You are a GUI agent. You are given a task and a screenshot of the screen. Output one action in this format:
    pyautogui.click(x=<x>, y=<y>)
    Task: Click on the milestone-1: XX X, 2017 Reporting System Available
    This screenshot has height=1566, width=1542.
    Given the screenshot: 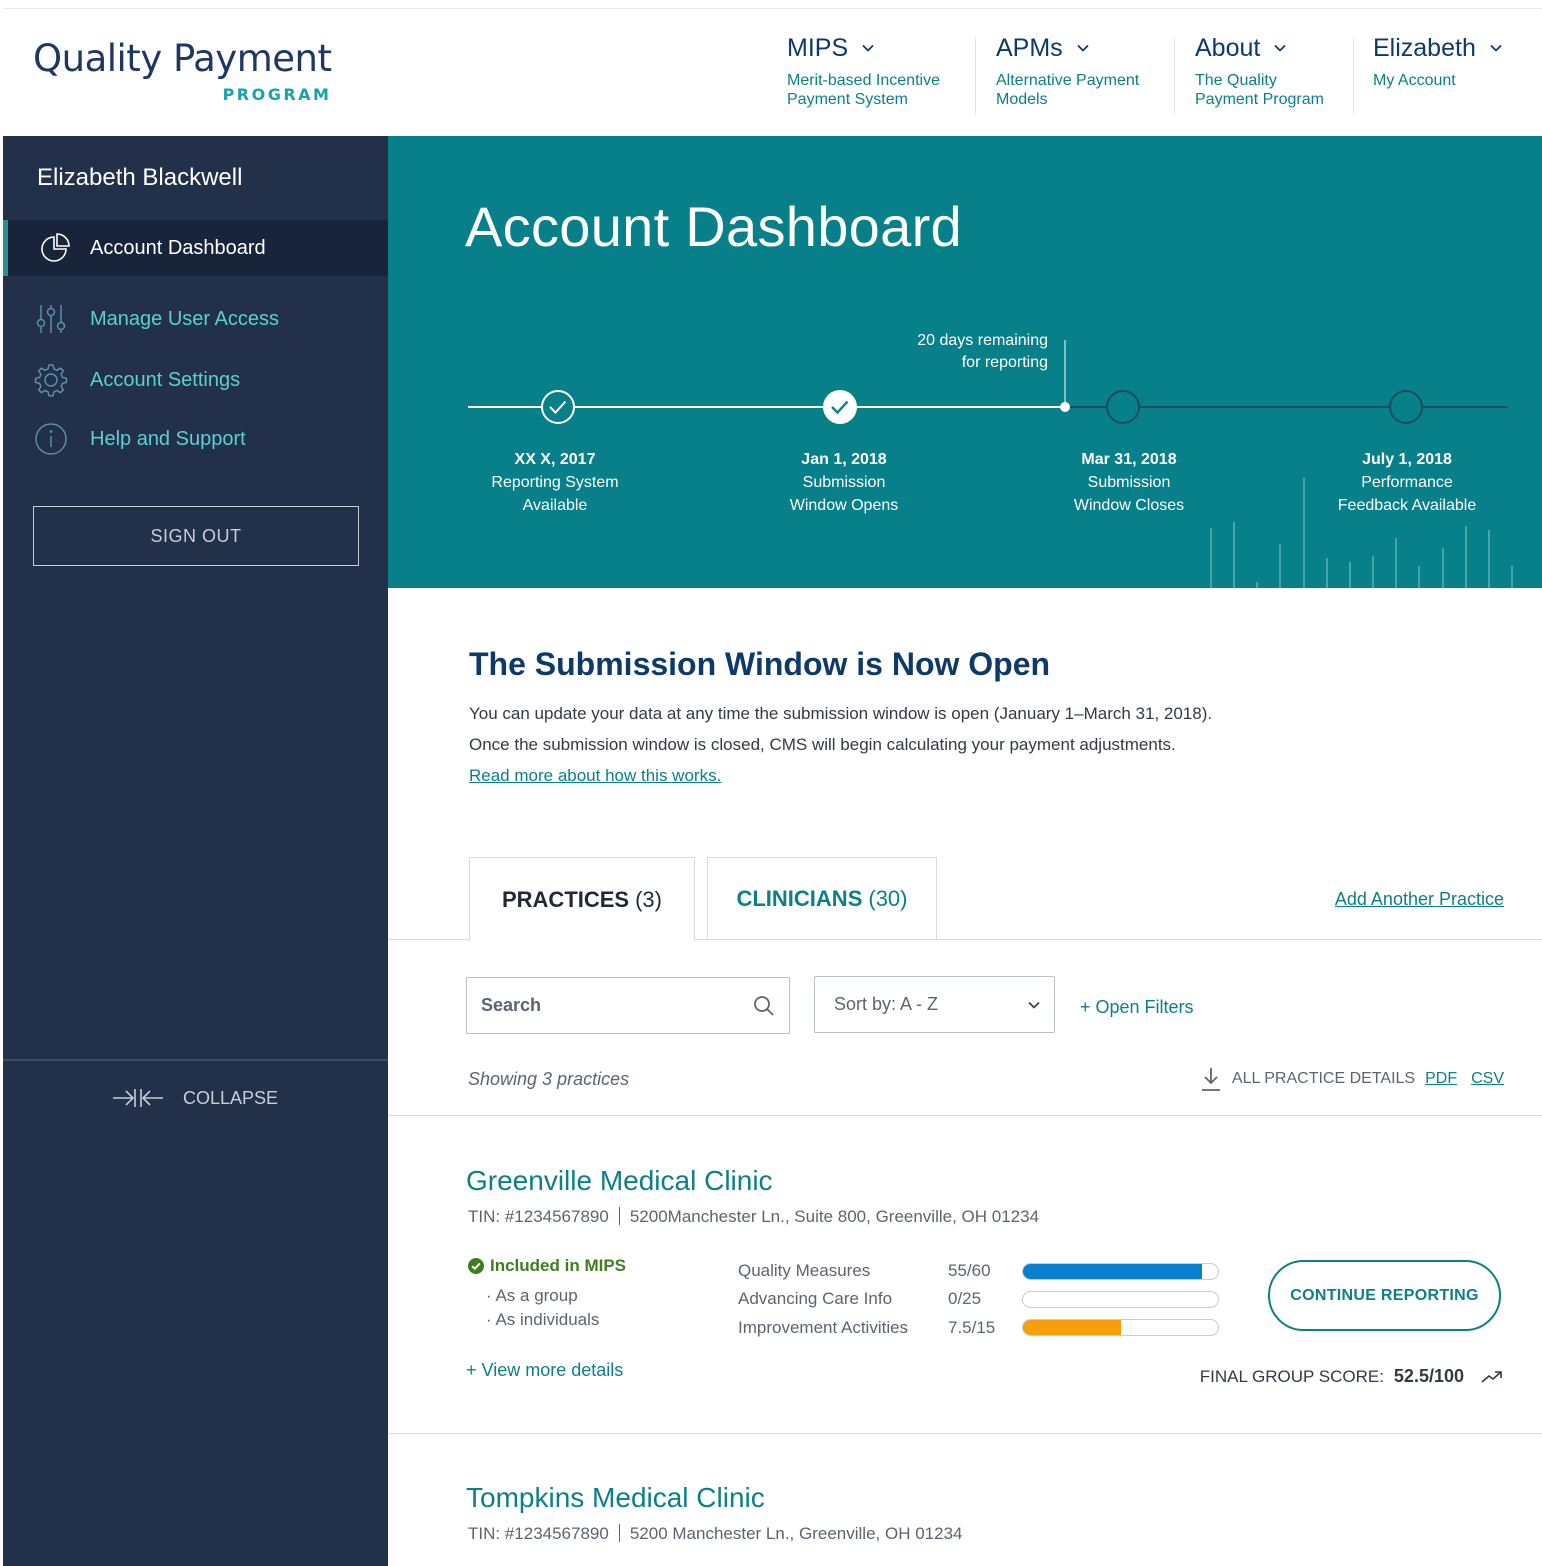 What is the action you would take?
    pyautogui.click(x=555, y=482)
    